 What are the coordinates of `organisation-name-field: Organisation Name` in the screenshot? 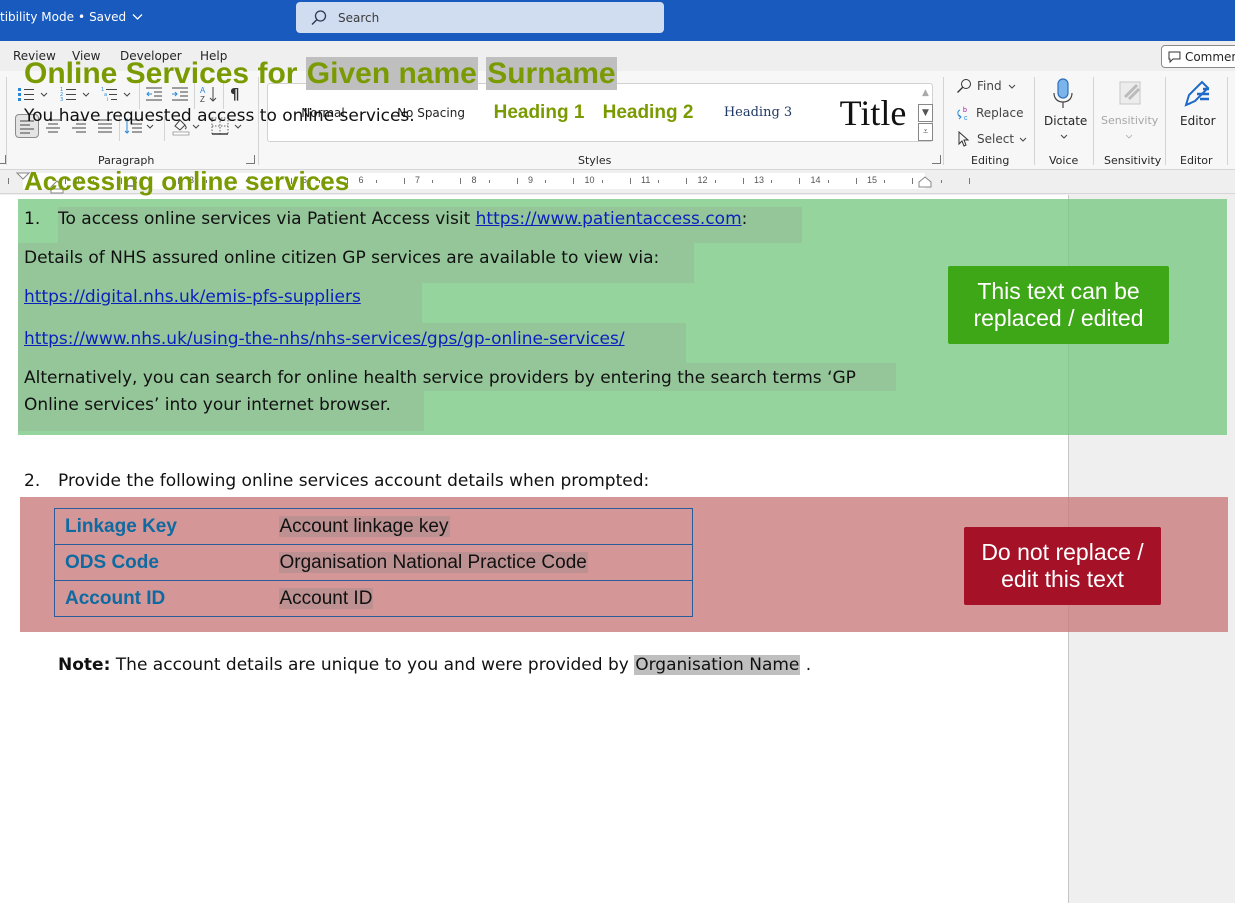 It's located at (717, 665).